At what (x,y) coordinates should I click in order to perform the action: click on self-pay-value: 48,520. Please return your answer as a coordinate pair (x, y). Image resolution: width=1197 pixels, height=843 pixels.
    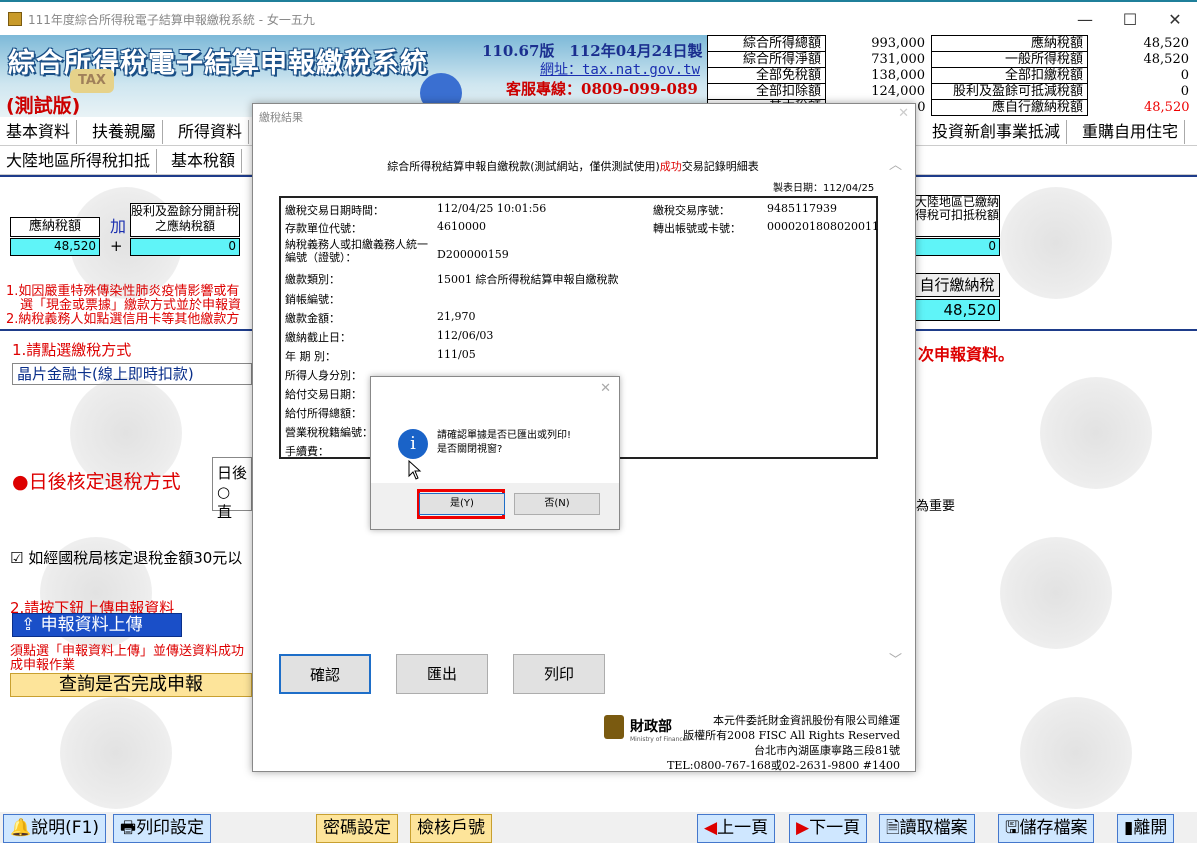
    Looking at the image, I should click on (957, 310).